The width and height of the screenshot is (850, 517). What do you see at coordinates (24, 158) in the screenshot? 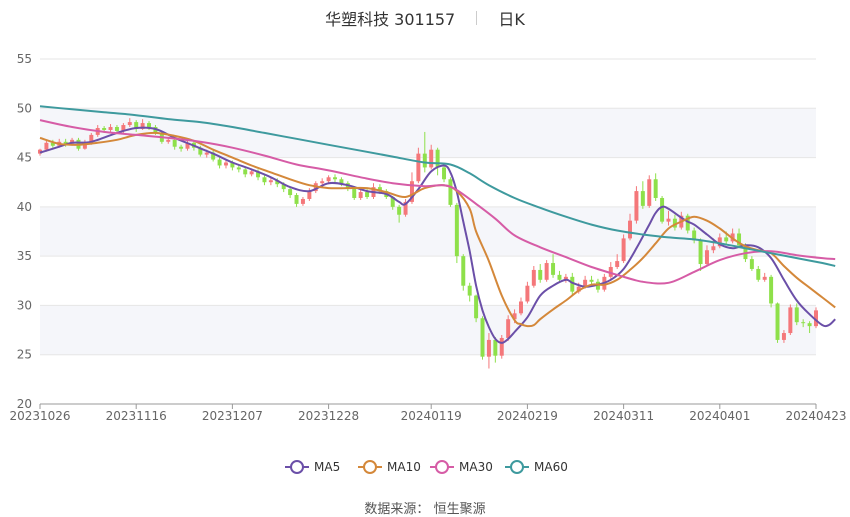
I see `y-tick-label: 45` at bounding box center [24, 158].